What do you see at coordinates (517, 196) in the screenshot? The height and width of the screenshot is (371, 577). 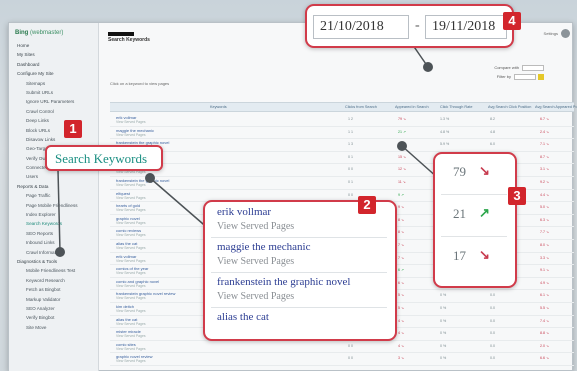 I see `badge-3: 3` at bounding box center [517, 196].